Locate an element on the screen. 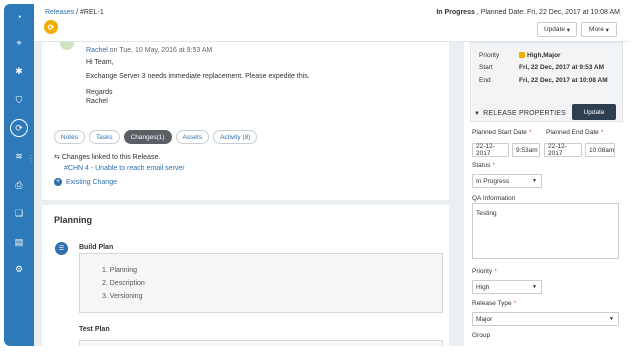 Image resolution: width=633 pixels, height=352 pixels. build-plan-item: 3. Versioning is located at coordinates (122, 296).